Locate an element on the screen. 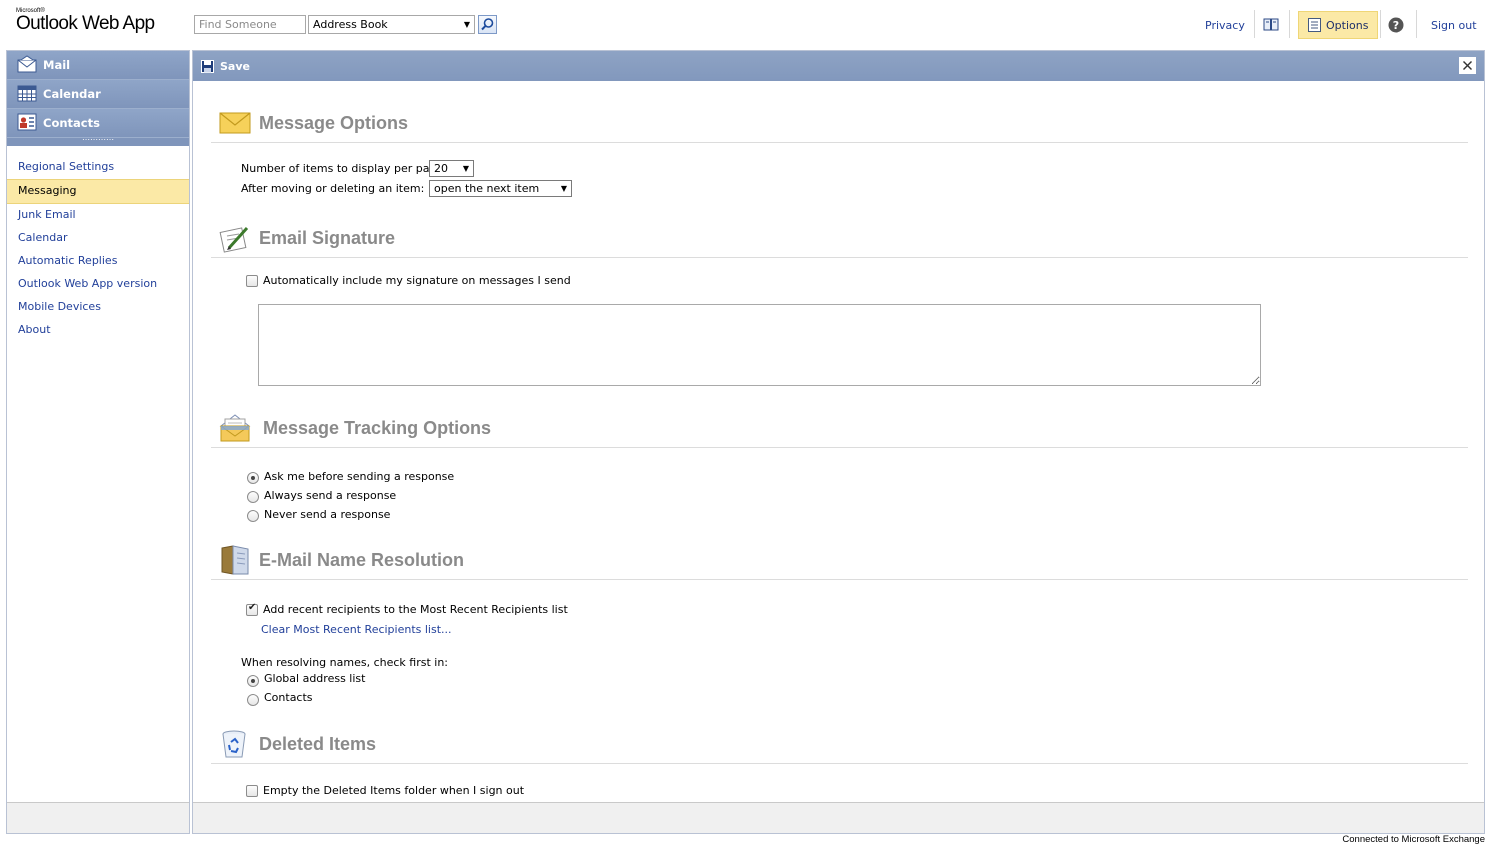  sidebar-item-about: About is located at coordinates (98, 330).